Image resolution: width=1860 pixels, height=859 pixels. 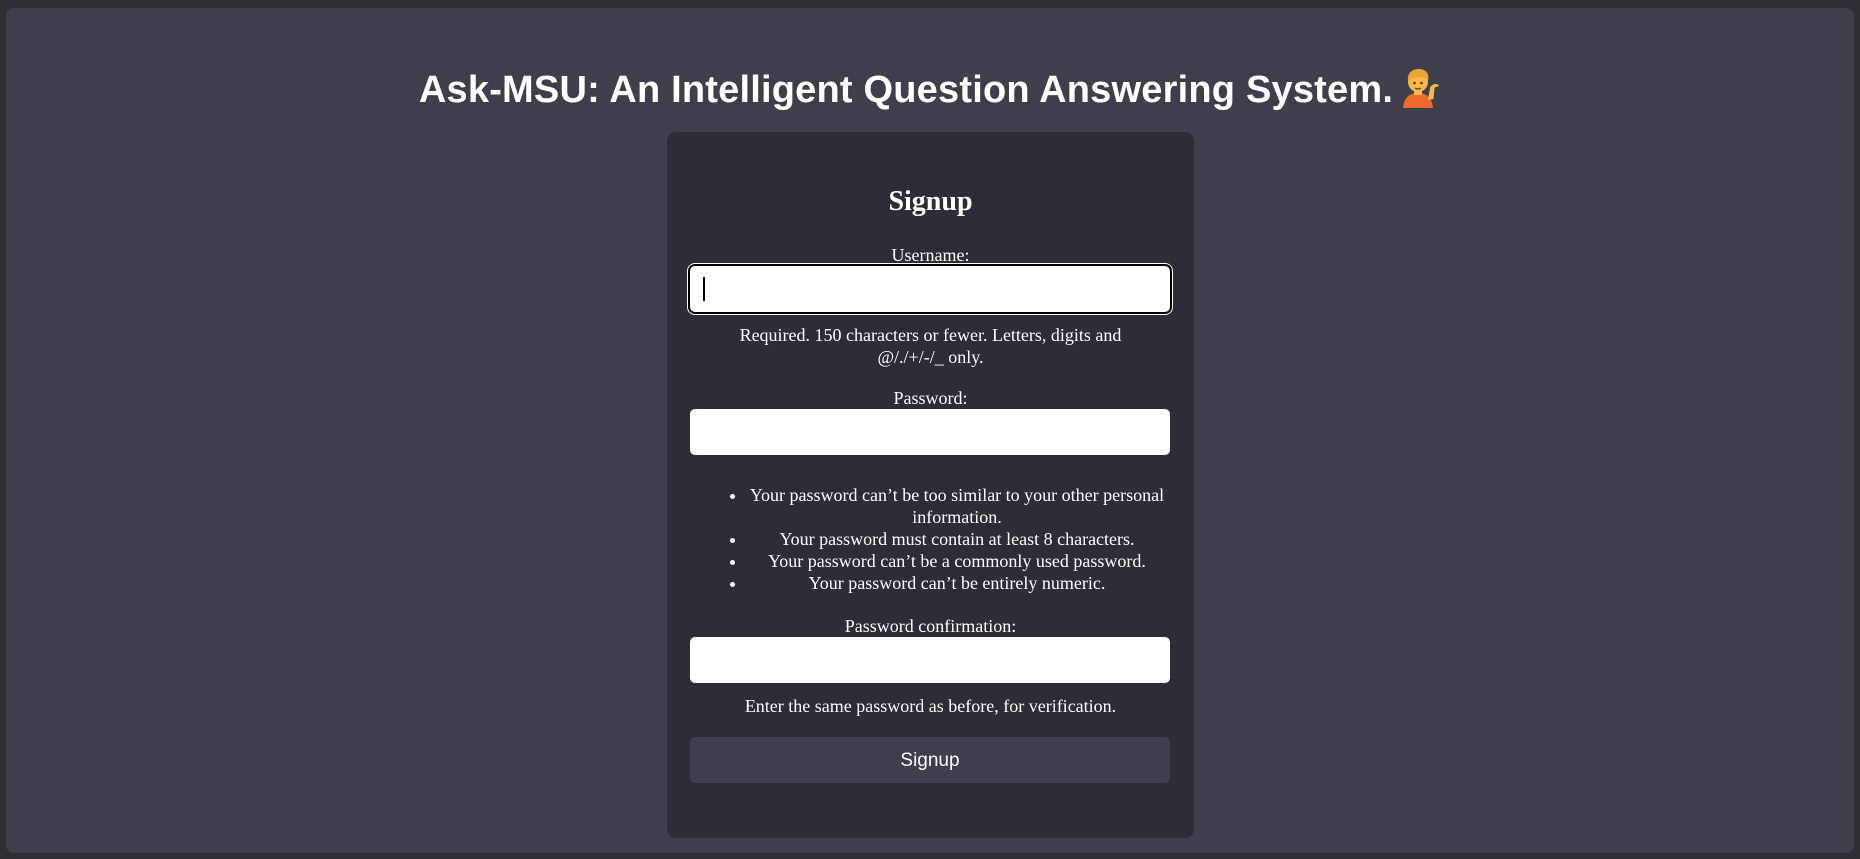 I want to click on person-tipping-hand-icon, so click(x=1419, y=88).